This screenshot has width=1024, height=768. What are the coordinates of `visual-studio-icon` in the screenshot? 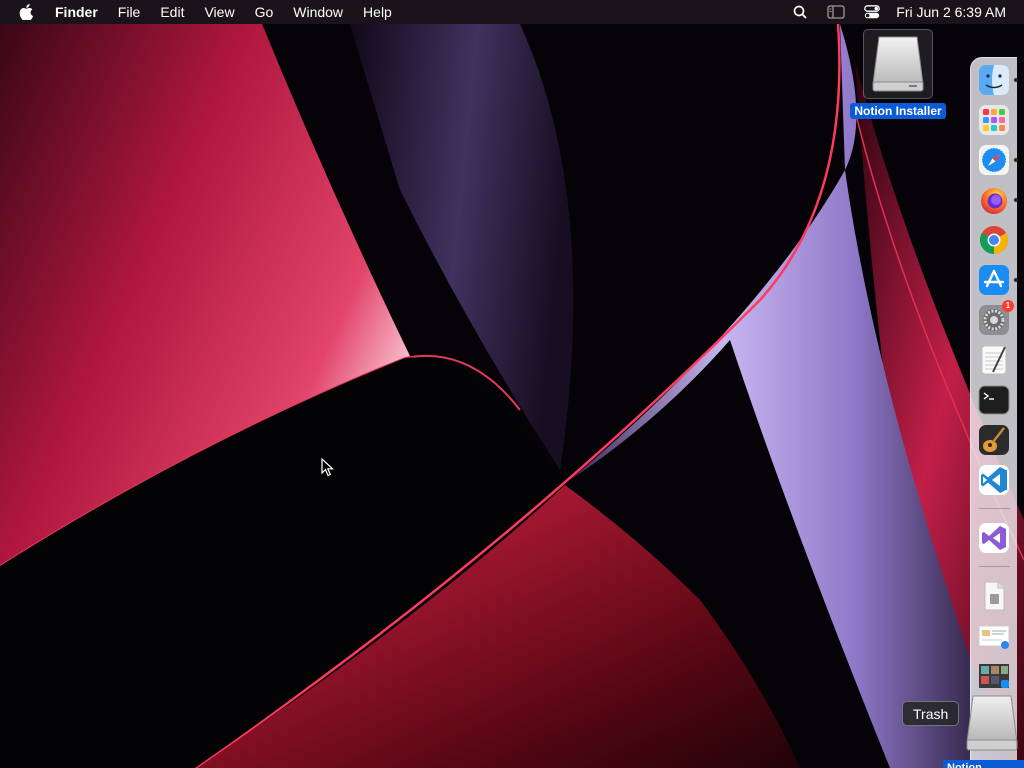 It's located at (994, 538).